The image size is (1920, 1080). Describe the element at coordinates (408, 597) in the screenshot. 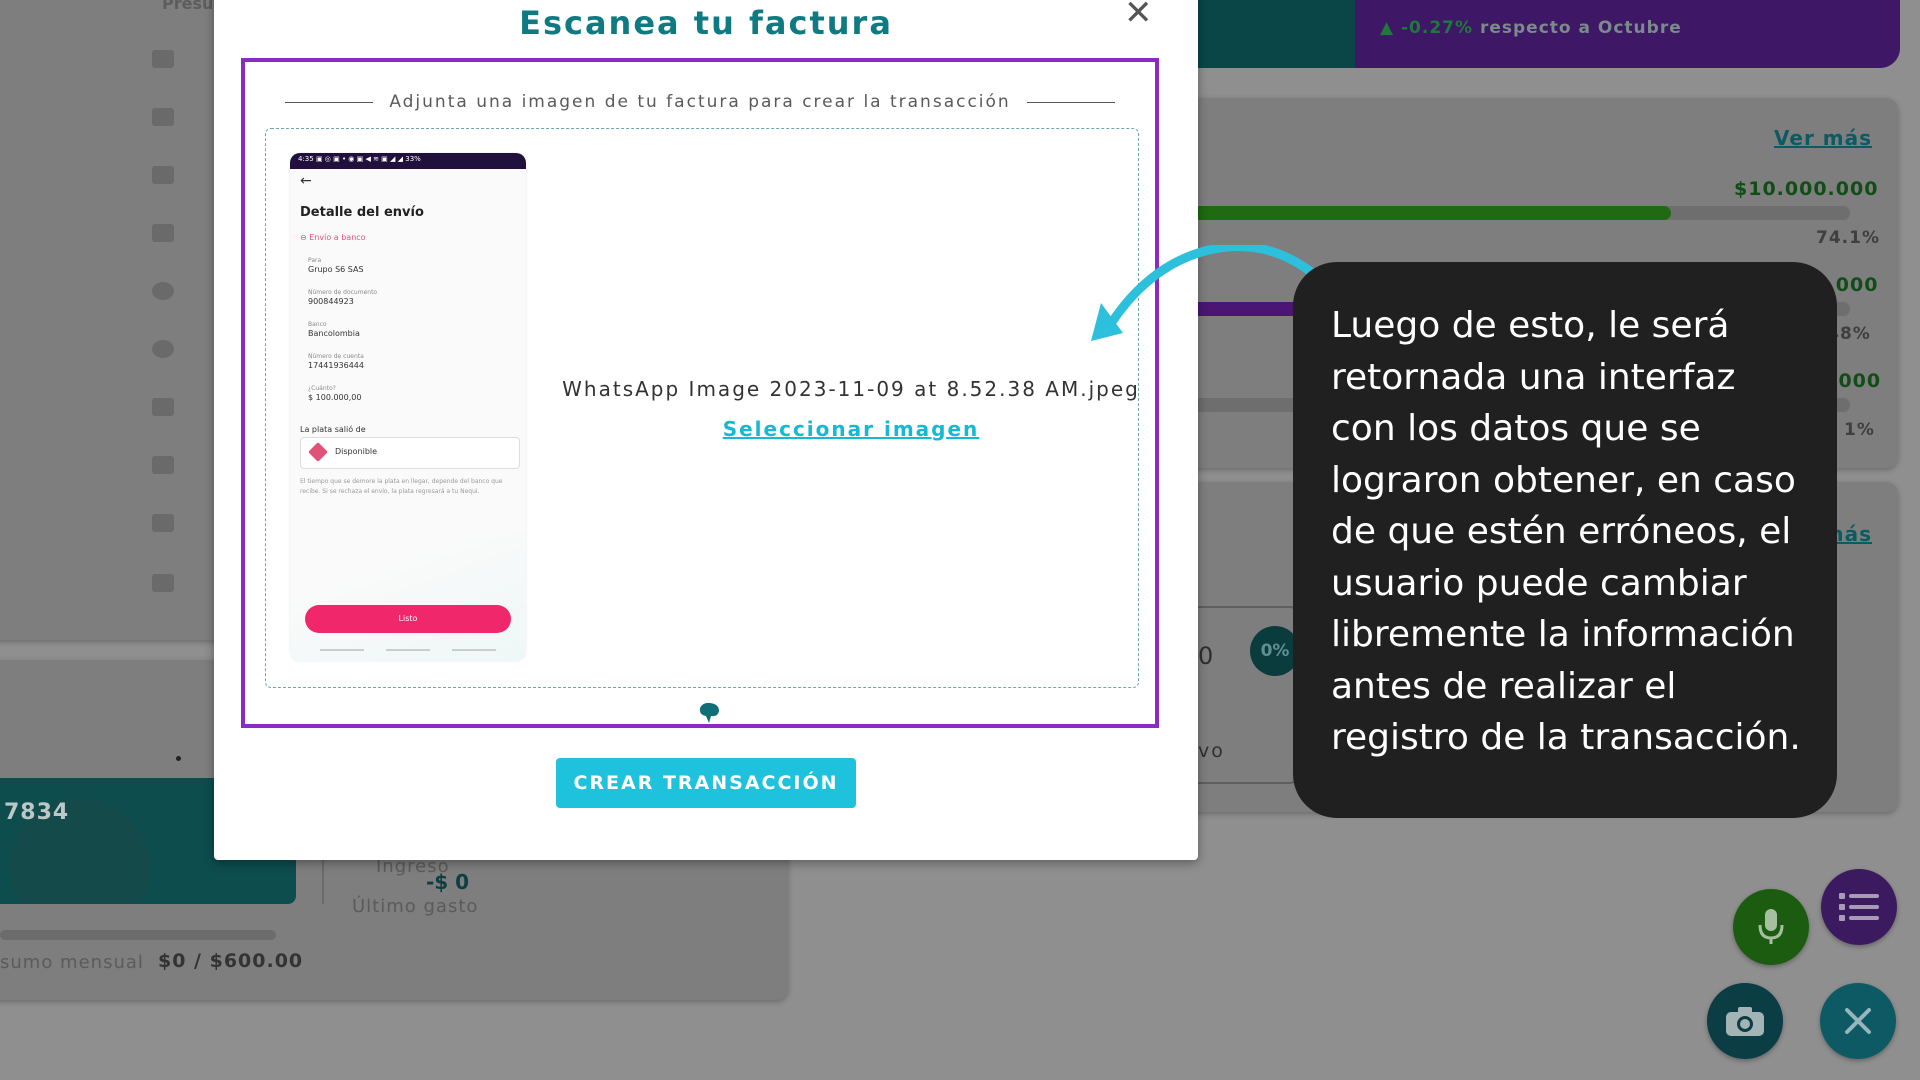

I see `preview-background` at that location.